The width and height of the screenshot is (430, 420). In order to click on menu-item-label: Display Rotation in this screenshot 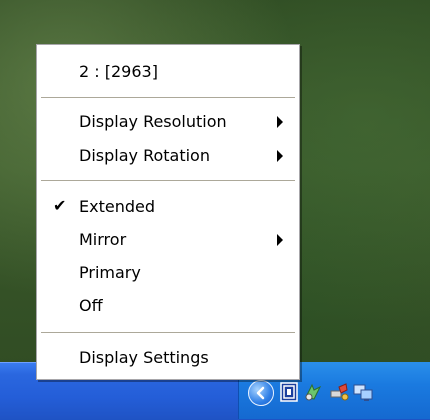, I will do `click(144, 155)`.